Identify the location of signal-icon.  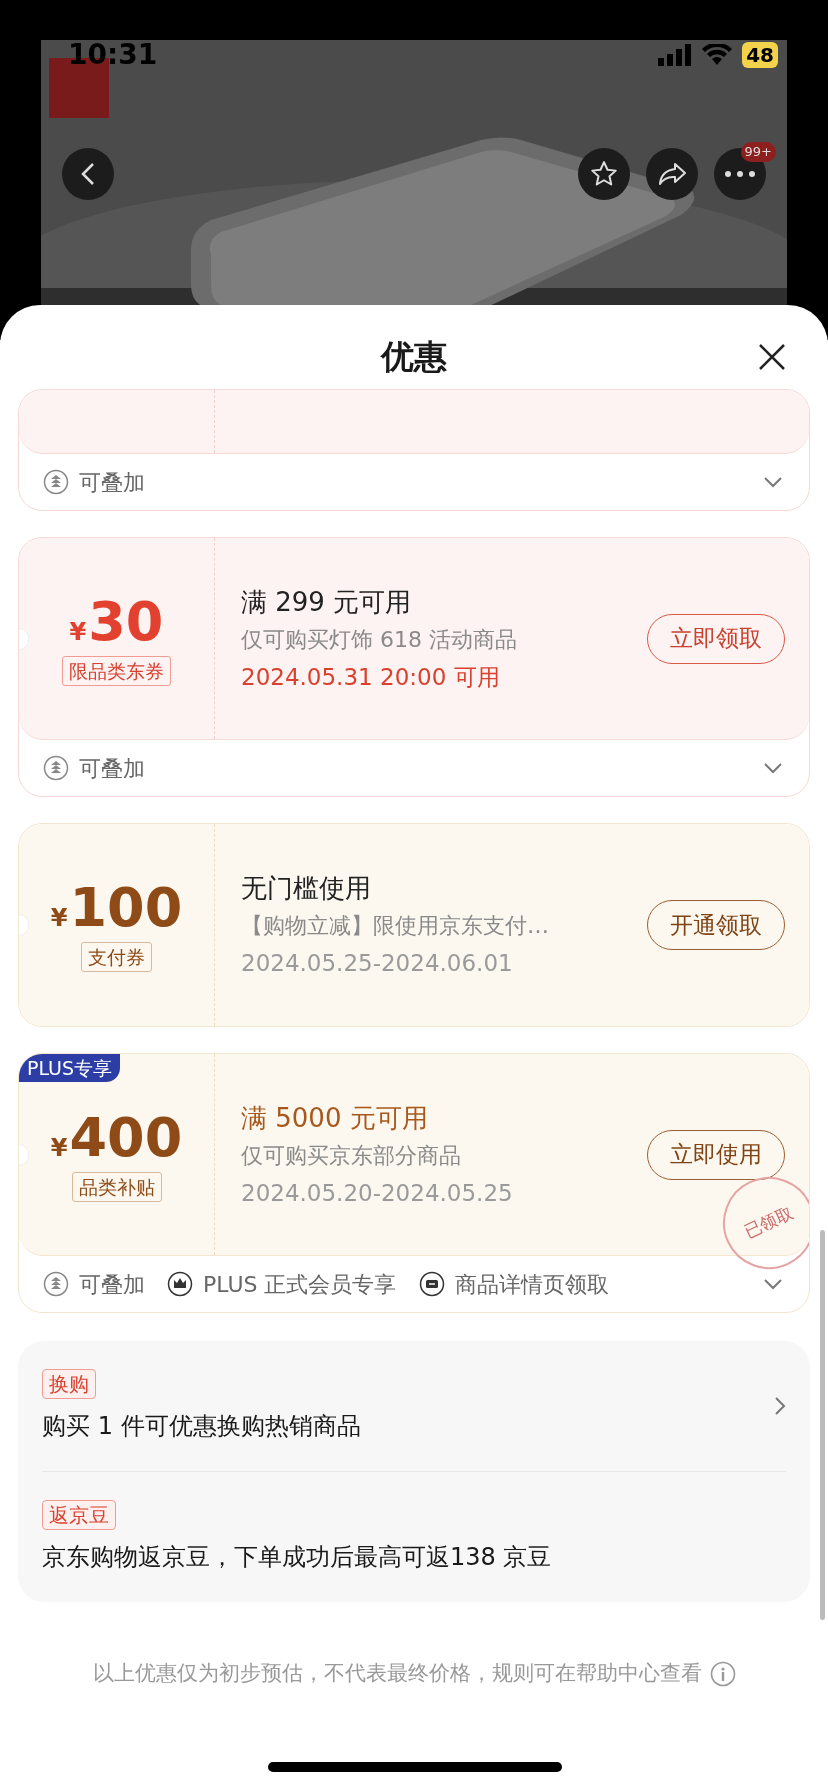
(675, 55).